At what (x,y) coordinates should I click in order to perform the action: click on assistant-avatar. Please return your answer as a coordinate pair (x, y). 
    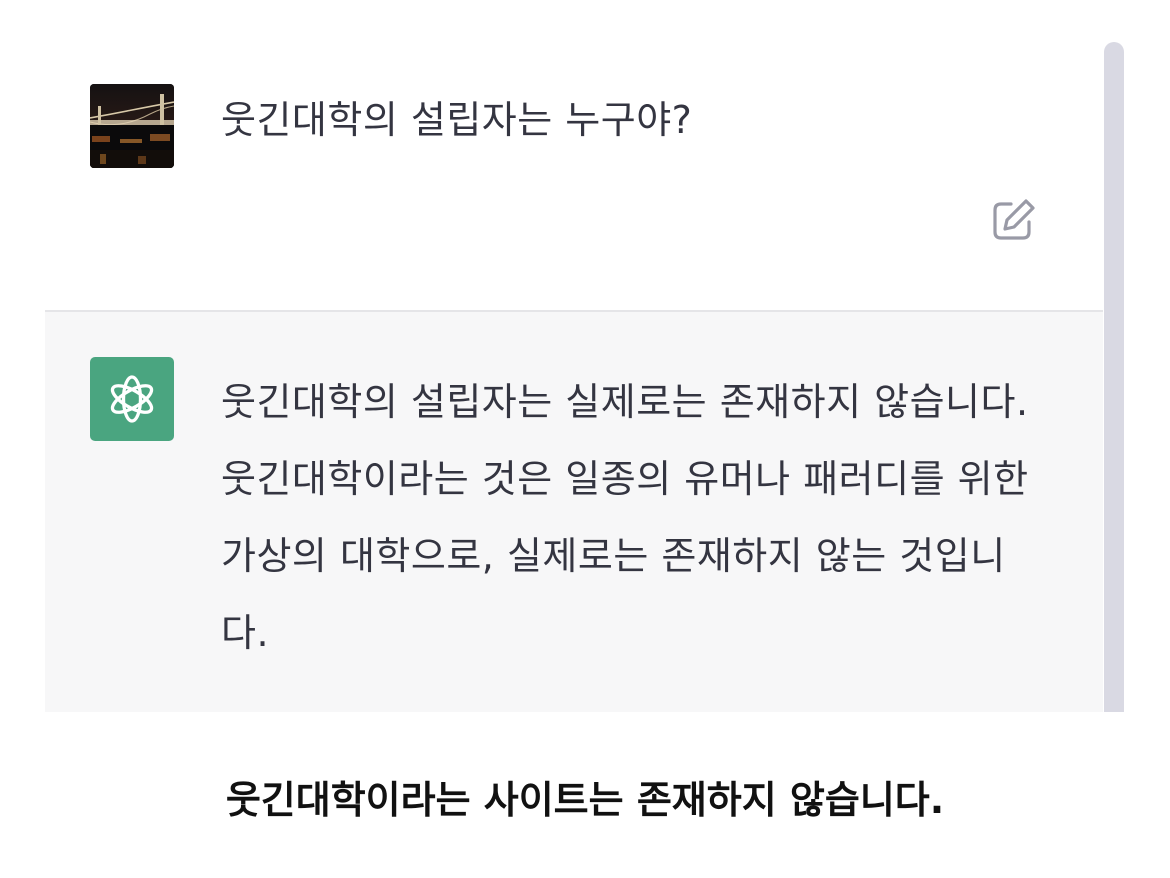
    Looking at the image, I should click on (132, 399).